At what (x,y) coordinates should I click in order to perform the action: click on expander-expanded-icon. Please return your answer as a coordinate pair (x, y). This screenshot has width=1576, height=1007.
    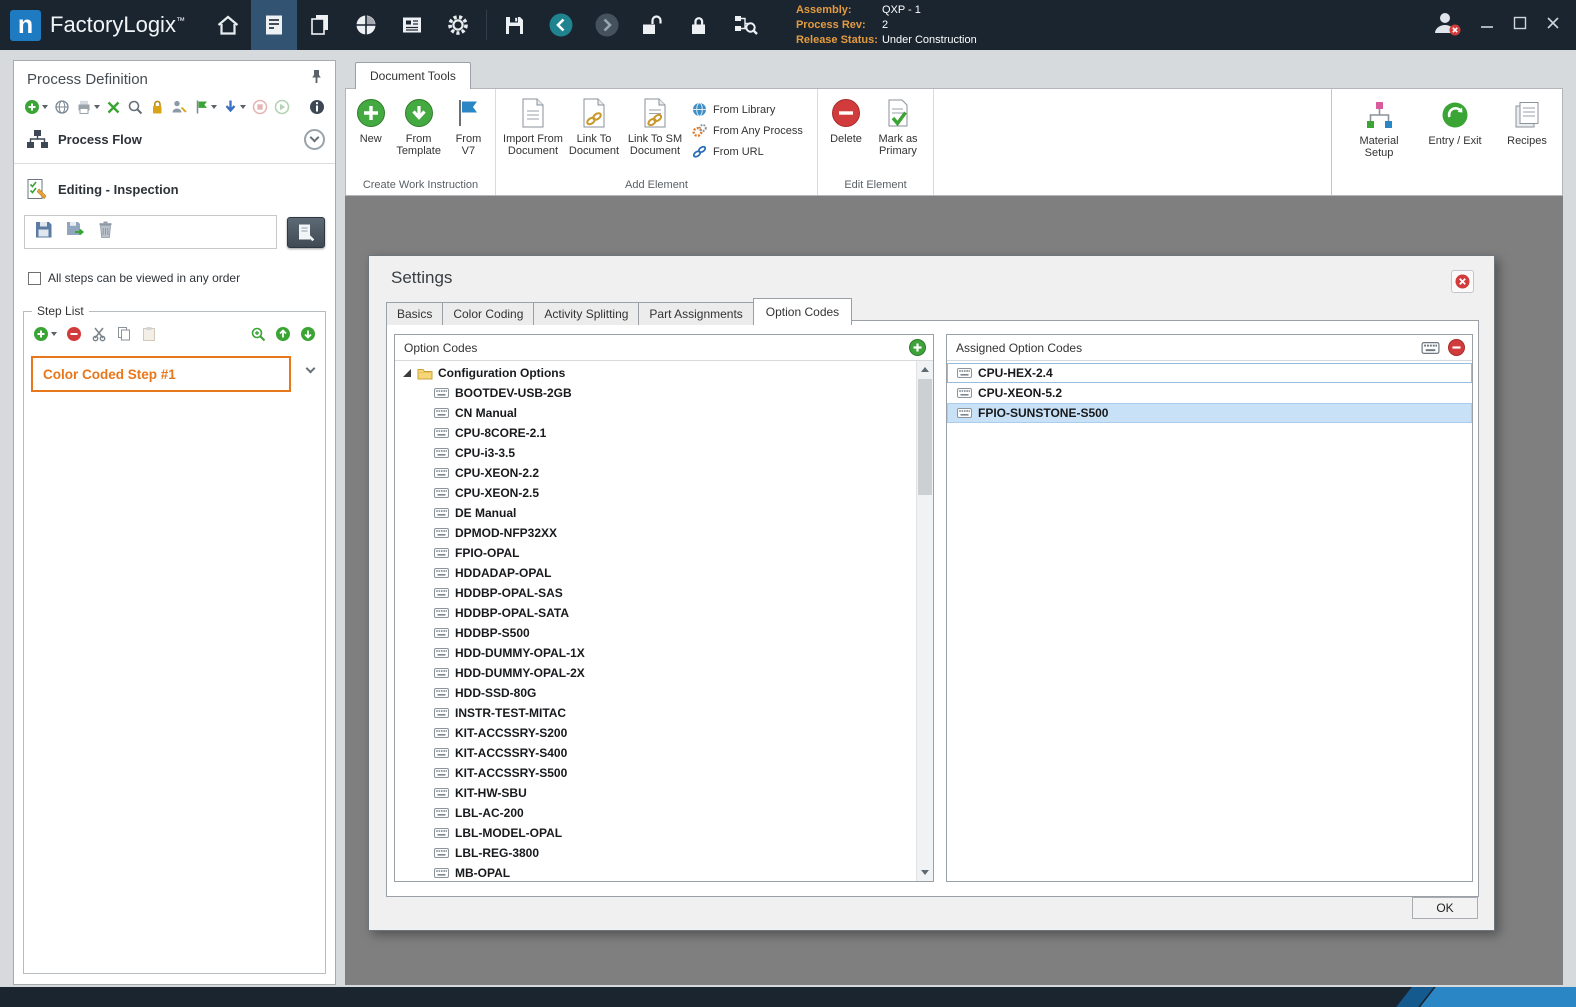
    Looking at the image, I should click on (407, 373).